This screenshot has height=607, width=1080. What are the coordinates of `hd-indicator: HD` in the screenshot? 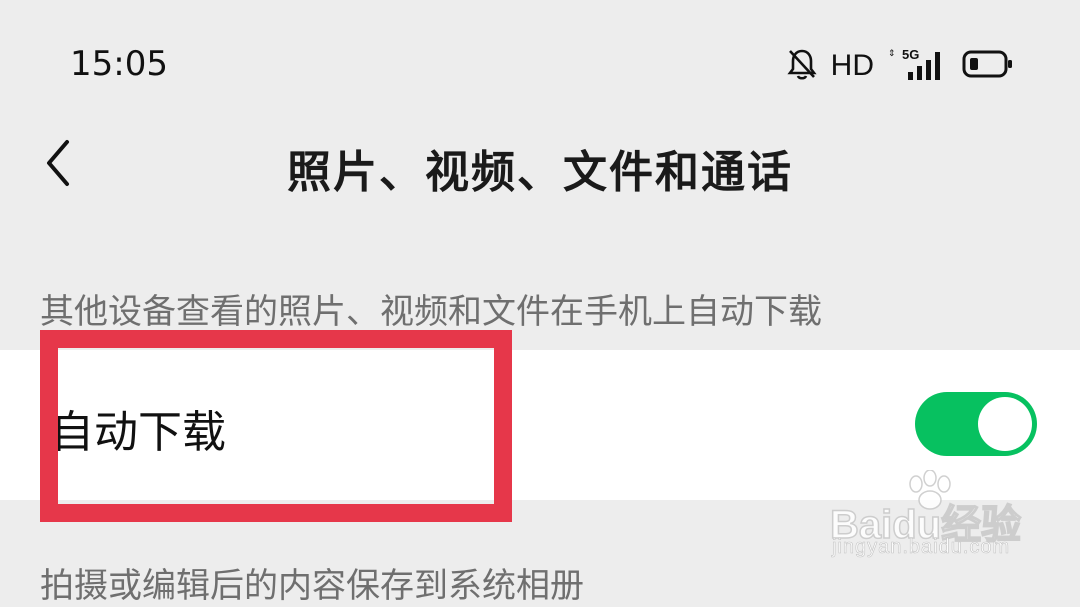 It's located at (852, 65).